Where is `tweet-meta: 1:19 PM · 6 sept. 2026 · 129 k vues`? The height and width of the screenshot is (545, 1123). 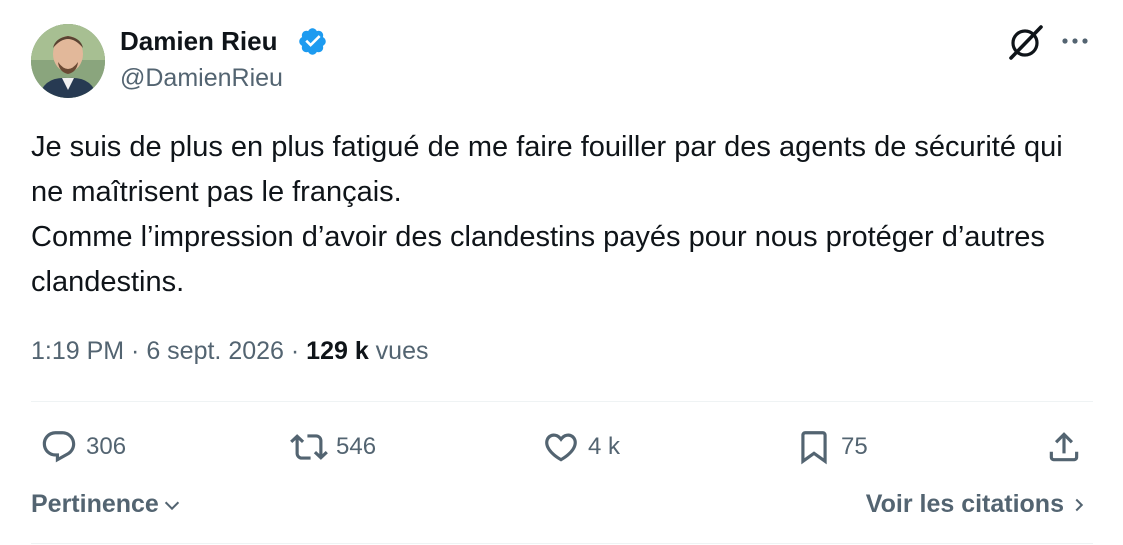
tweet-meta: 1:19 PM · 6 sept. 2026 · 129 k vues is located at coordinates (230, 351).